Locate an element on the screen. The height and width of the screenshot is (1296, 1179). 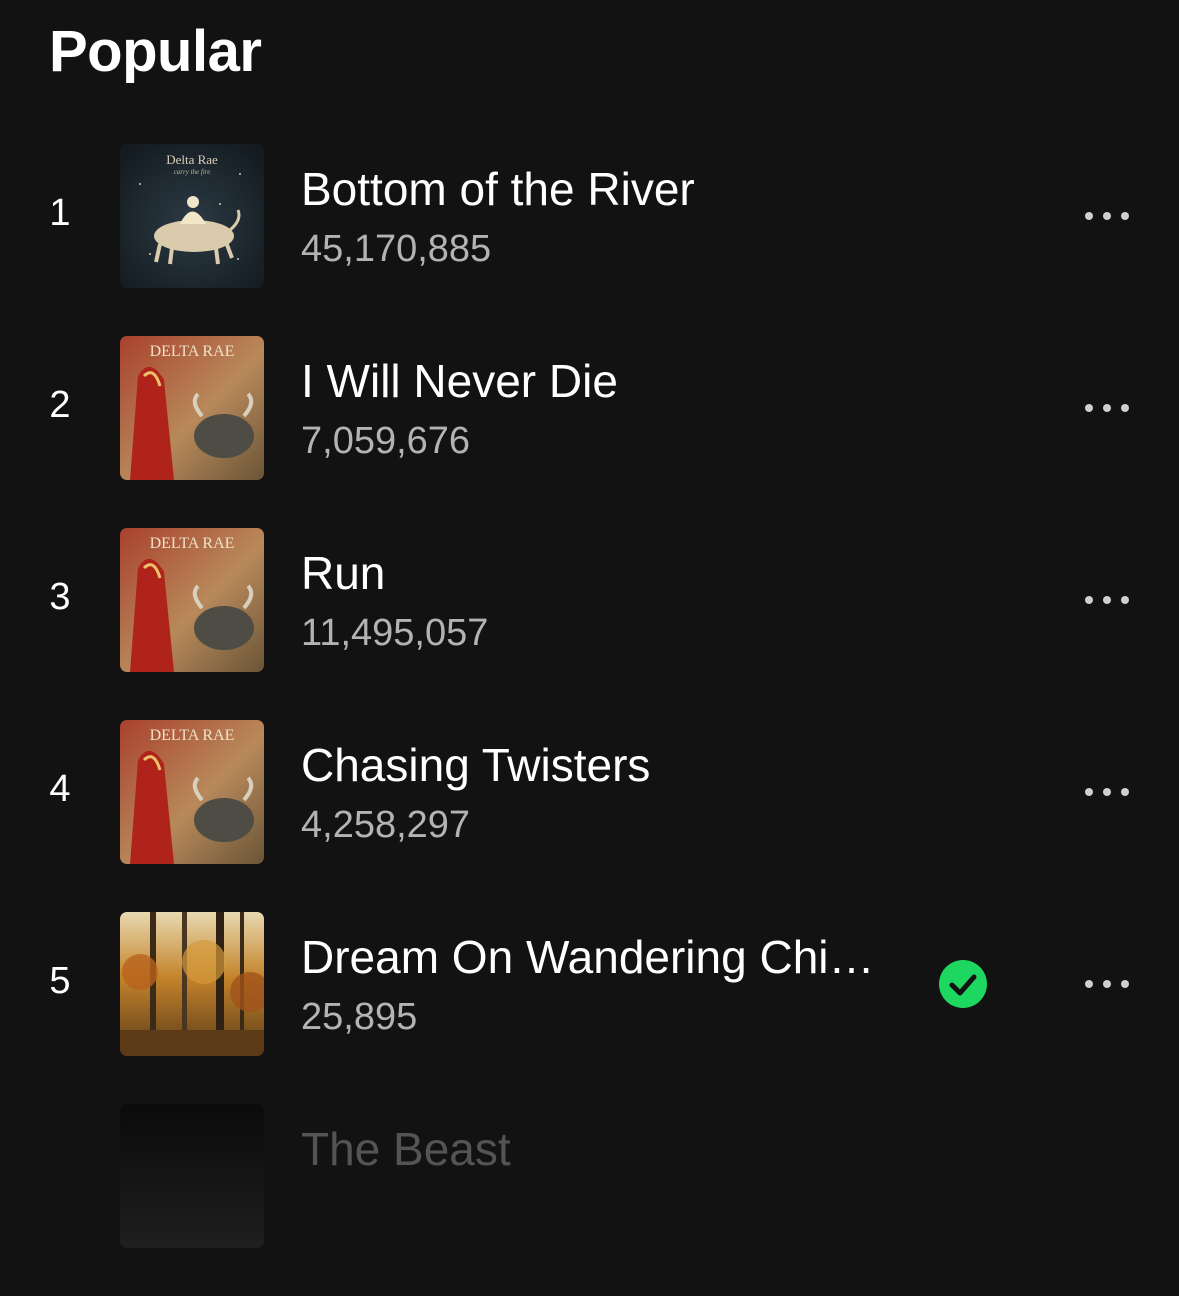
track-row: 5 Dream On Wandering Chi… 25,895 is located at coordinates (589, 984).